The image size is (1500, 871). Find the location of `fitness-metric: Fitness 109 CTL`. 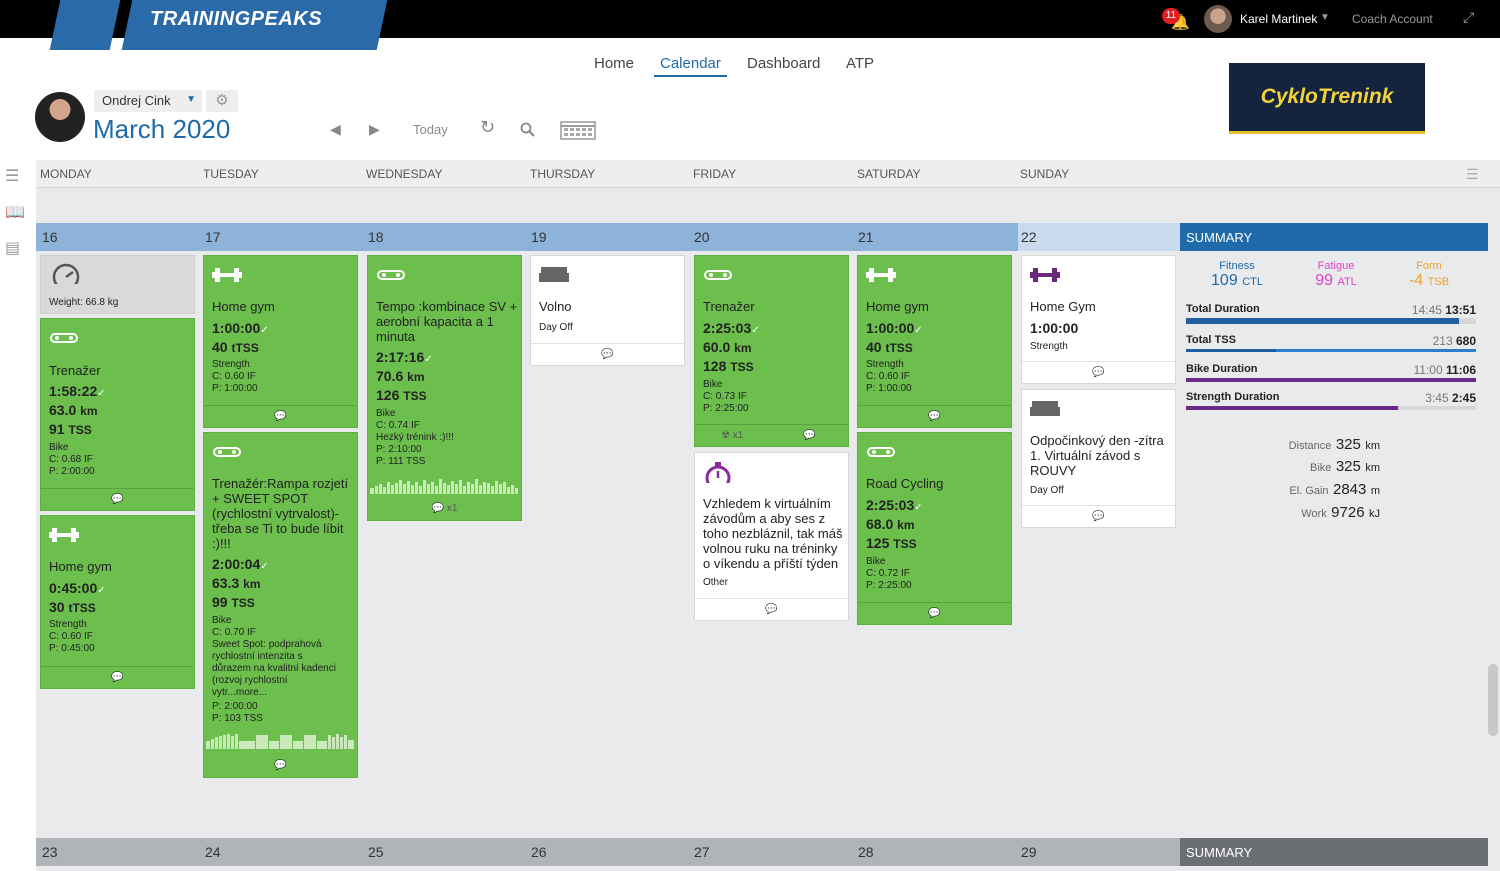

fitness-metric: Fitness 109 CTL is located at coordinates (1237, 275).